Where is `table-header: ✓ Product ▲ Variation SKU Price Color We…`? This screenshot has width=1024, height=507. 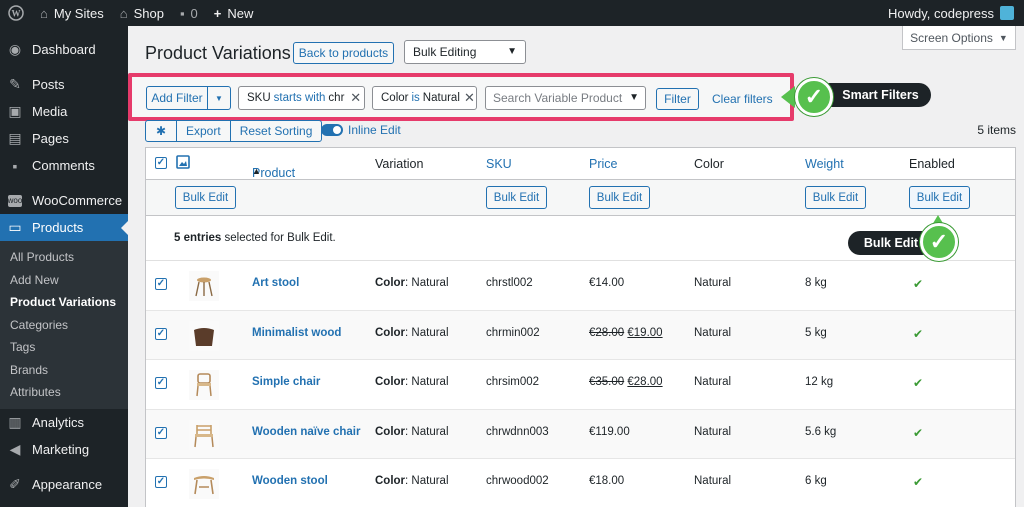
table-header: ✓ Product ▲ Variation SKU Price Color We… is located at coordinates (580, 164).